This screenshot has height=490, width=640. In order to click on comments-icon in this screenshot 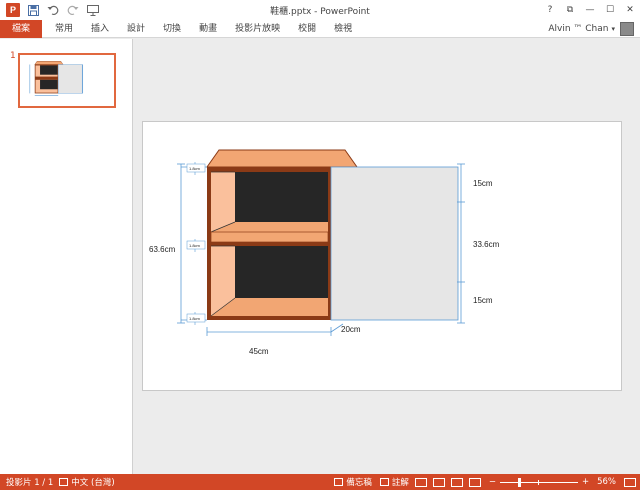, I will do `click(384, 482)`.